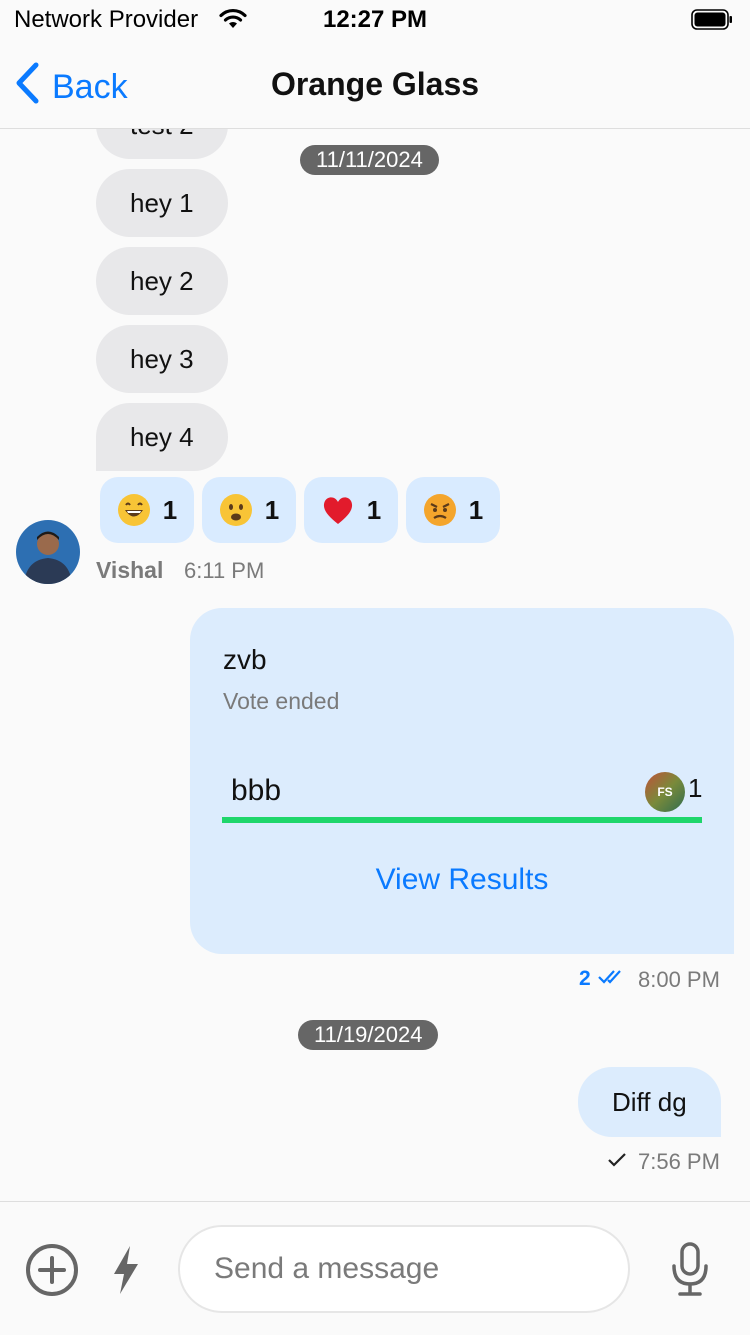  I want to click on sent-check-icon, so click(617, 1162).